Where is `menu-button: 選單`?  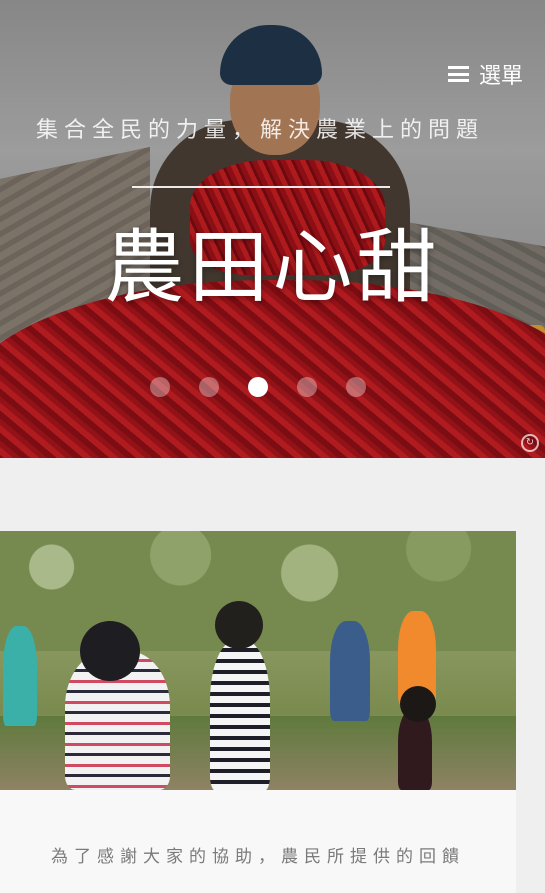
menu-button: 選單 is located at coordinates (485, 74).